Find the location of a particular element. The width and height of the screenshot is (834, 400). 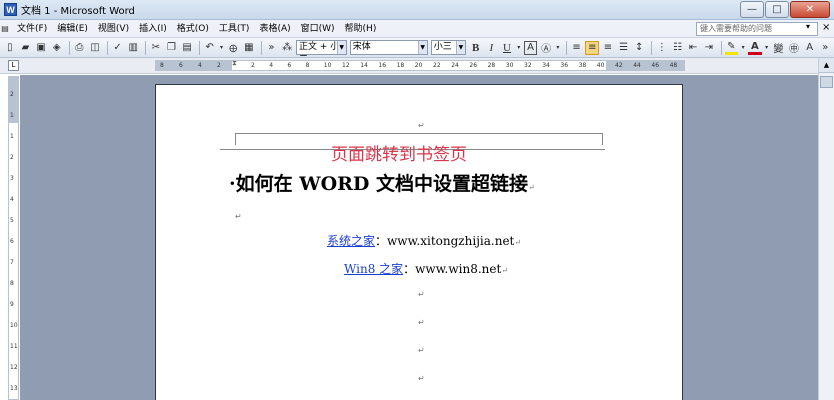

align-right-icon: ≡ is located at coordinates (608, 48).